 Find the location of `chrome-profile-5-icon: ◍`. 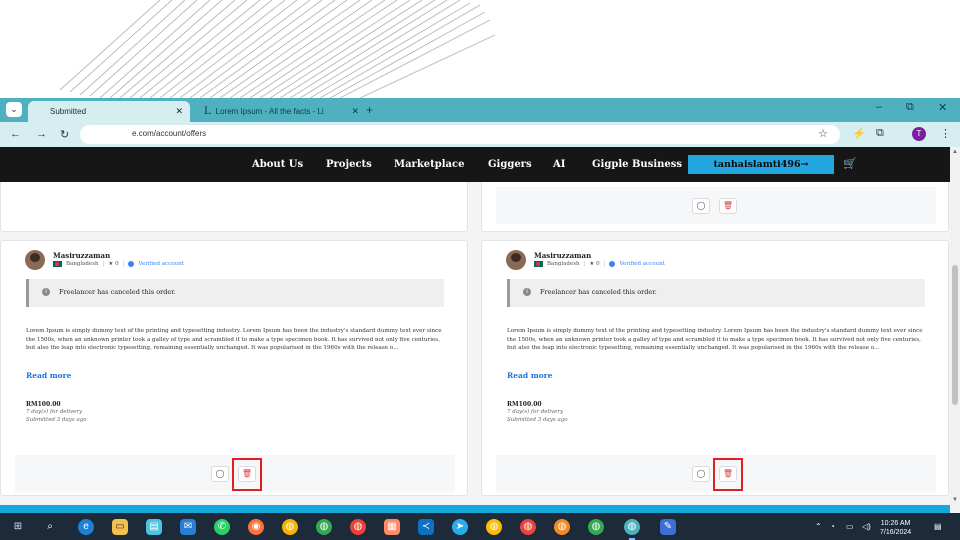

chrome-profile-5-icon: ◍ is located at coordinates (596, 527).